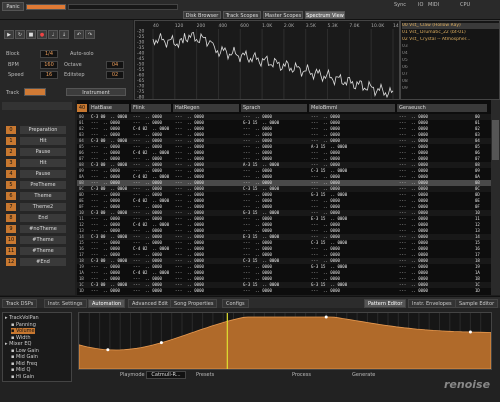 Image resolution: width=500 pixels, height=402 pixels. Describe the element at coordinates (49, 54) in the screenshot. I see `block-value: 1/4` at that location.